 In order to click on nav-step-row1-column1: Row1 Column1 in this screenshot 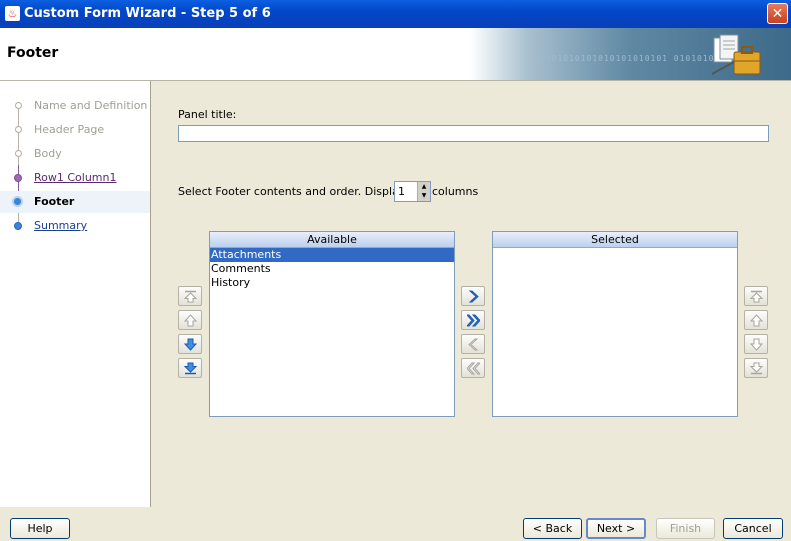, I will do `click(75, 178)`.